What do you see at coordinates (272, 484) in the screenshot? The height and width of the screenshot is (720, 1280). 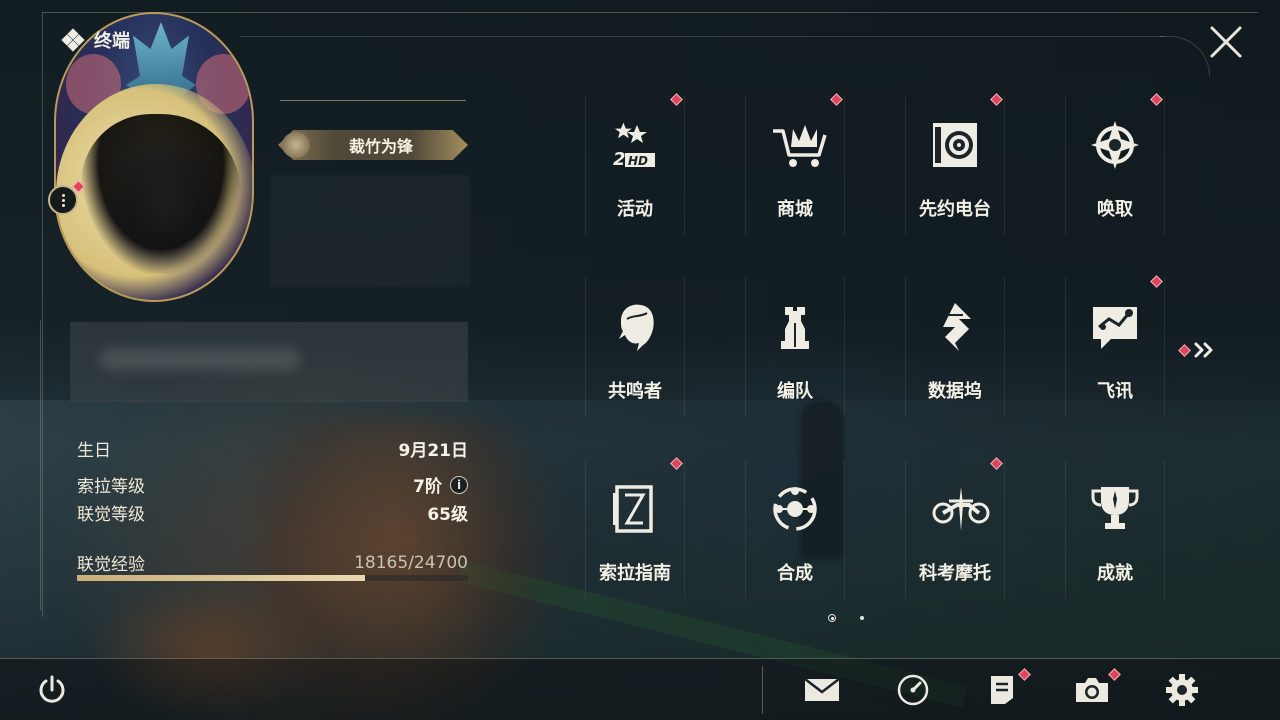 I see `stat-sol-rank: 索拉等级 7阶 i` at bounding box center [272, 484].